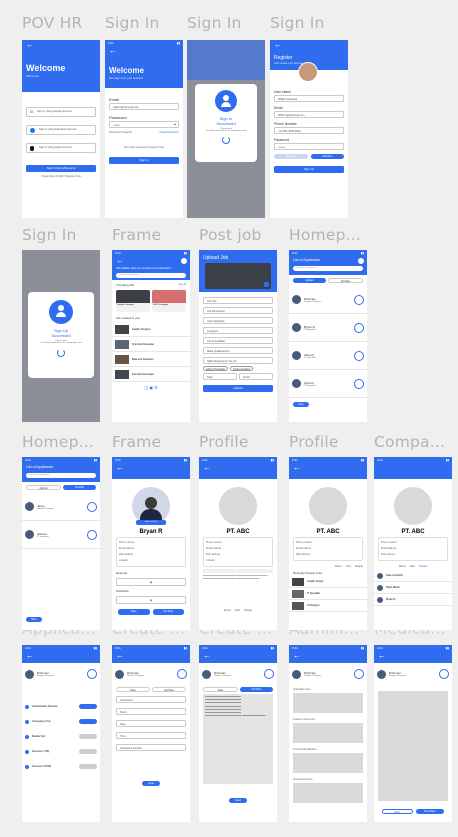  What do you see at coordinates (238, 330) in the screenshot?
I see `locations-field: Locations` at bounding box center [238, 330].